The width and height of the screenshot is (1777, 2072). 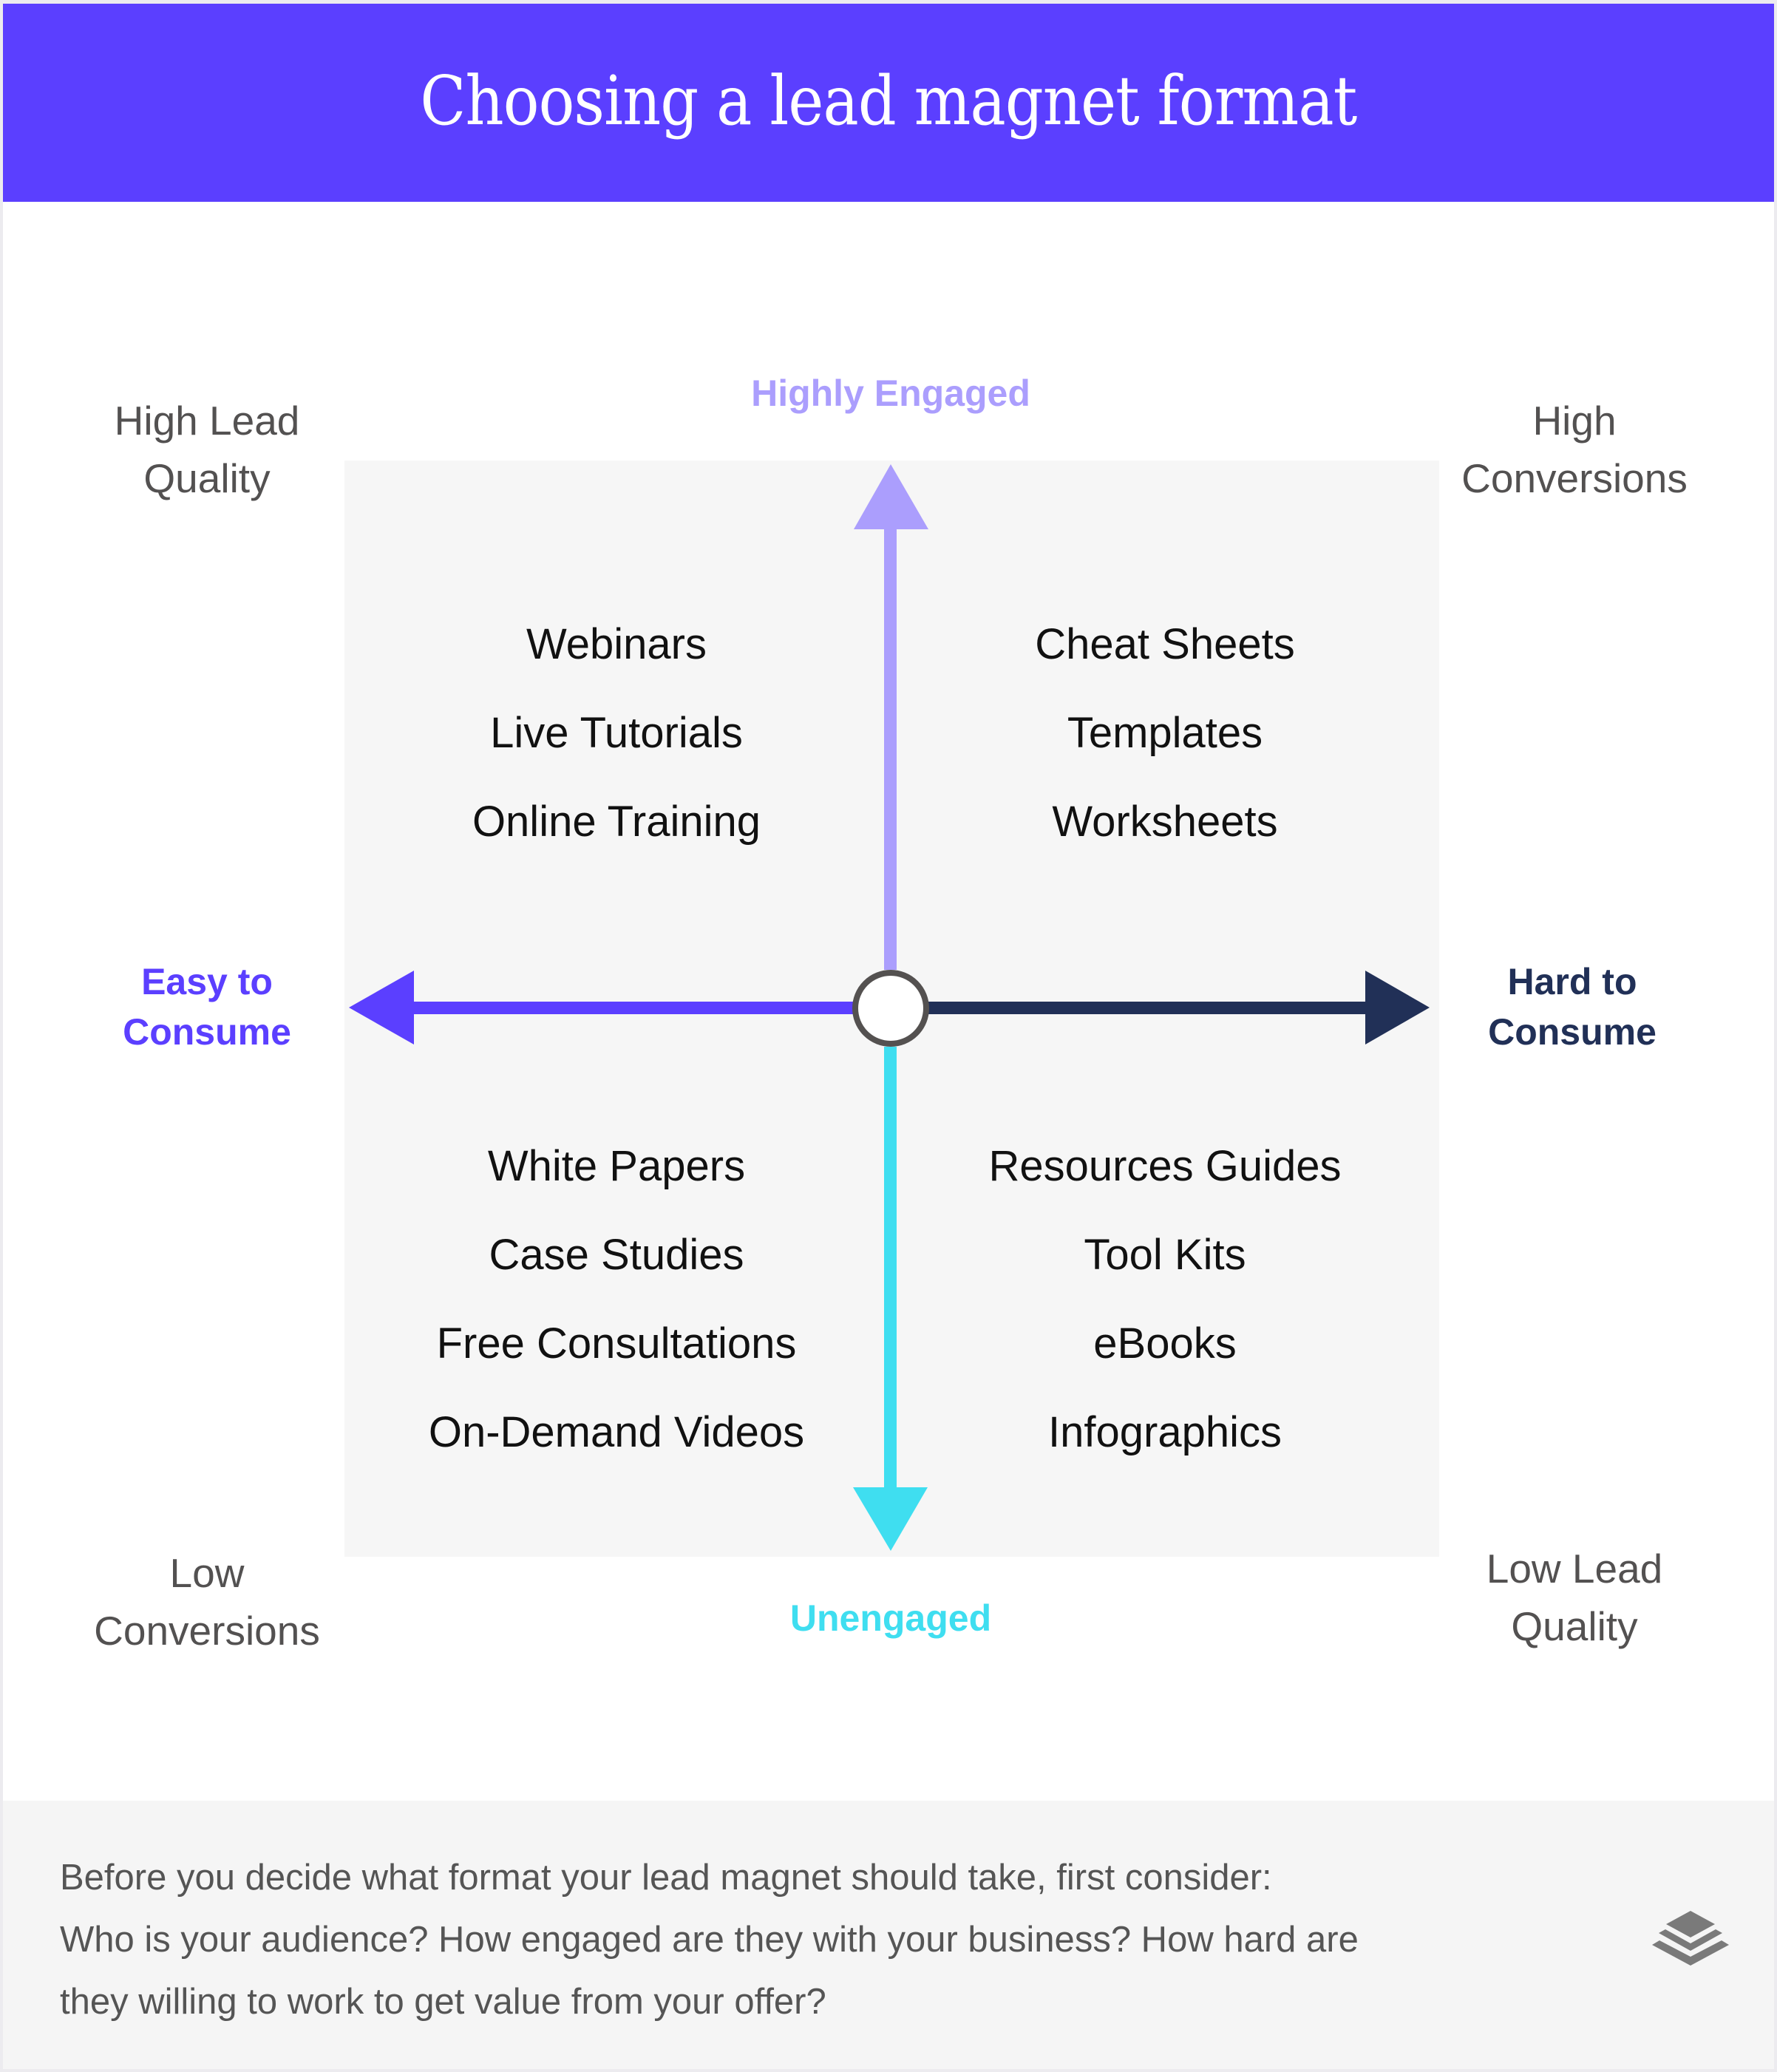 I want to click on arrow-down-icon, so click(x=890, y=1519).